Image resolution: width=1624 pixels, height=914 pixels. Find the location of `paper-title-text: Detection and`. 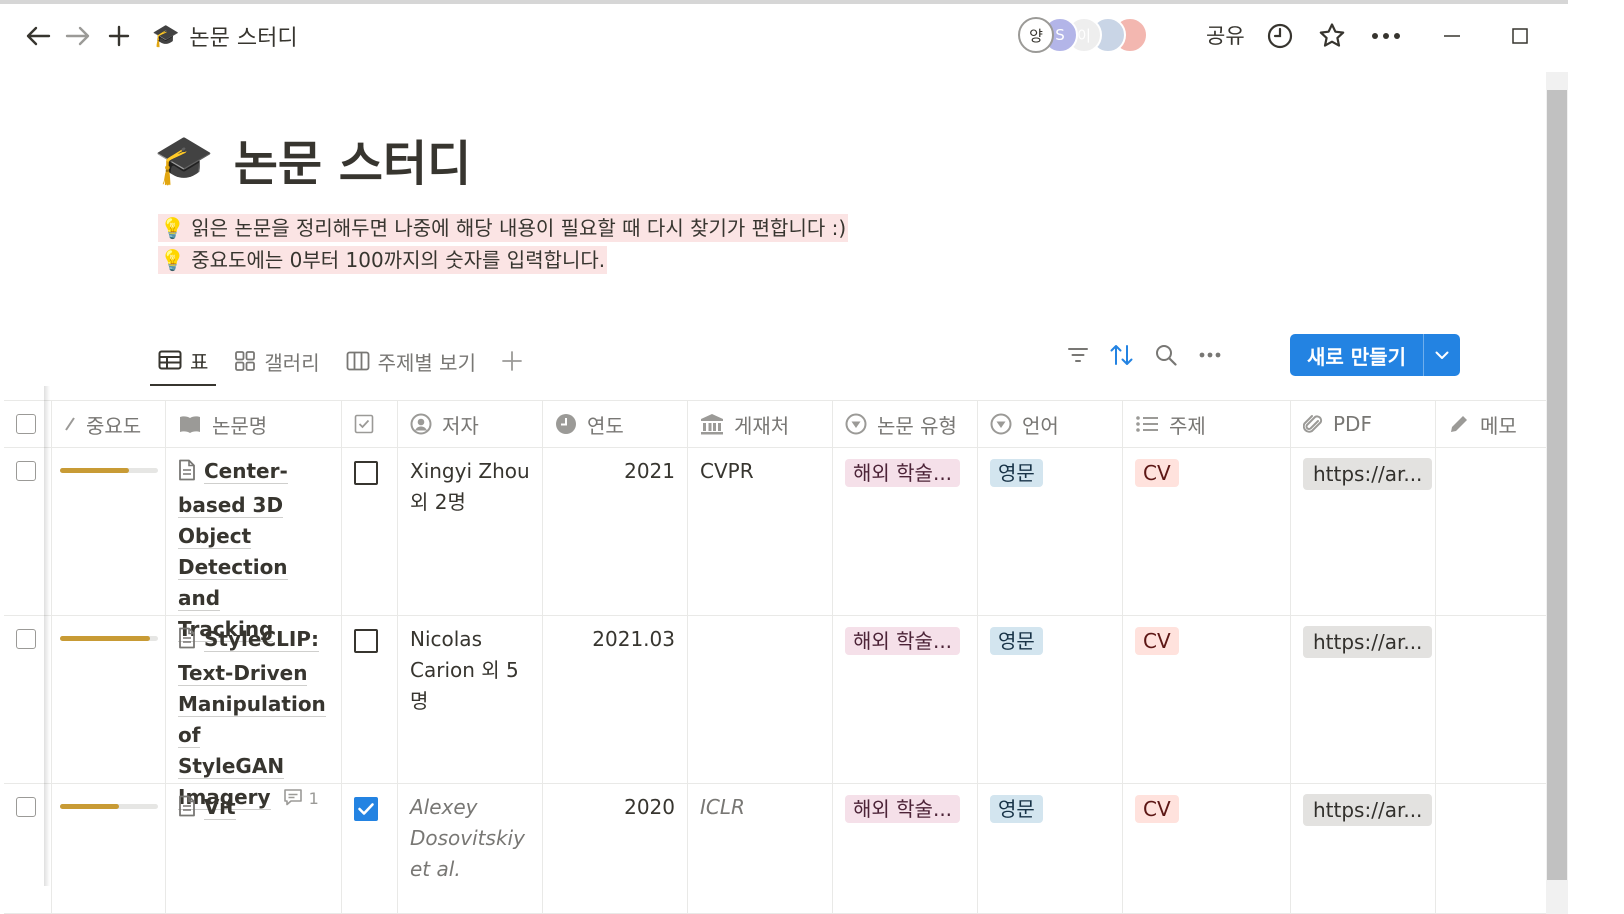

paper-title-text: Detection and is located at coordinates (233, 583).